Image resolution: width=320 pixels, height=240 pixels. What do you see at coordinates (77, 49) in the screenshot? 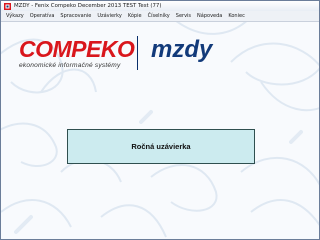
I see `company-name: COMPEKO` at bounding box center [77, 49].